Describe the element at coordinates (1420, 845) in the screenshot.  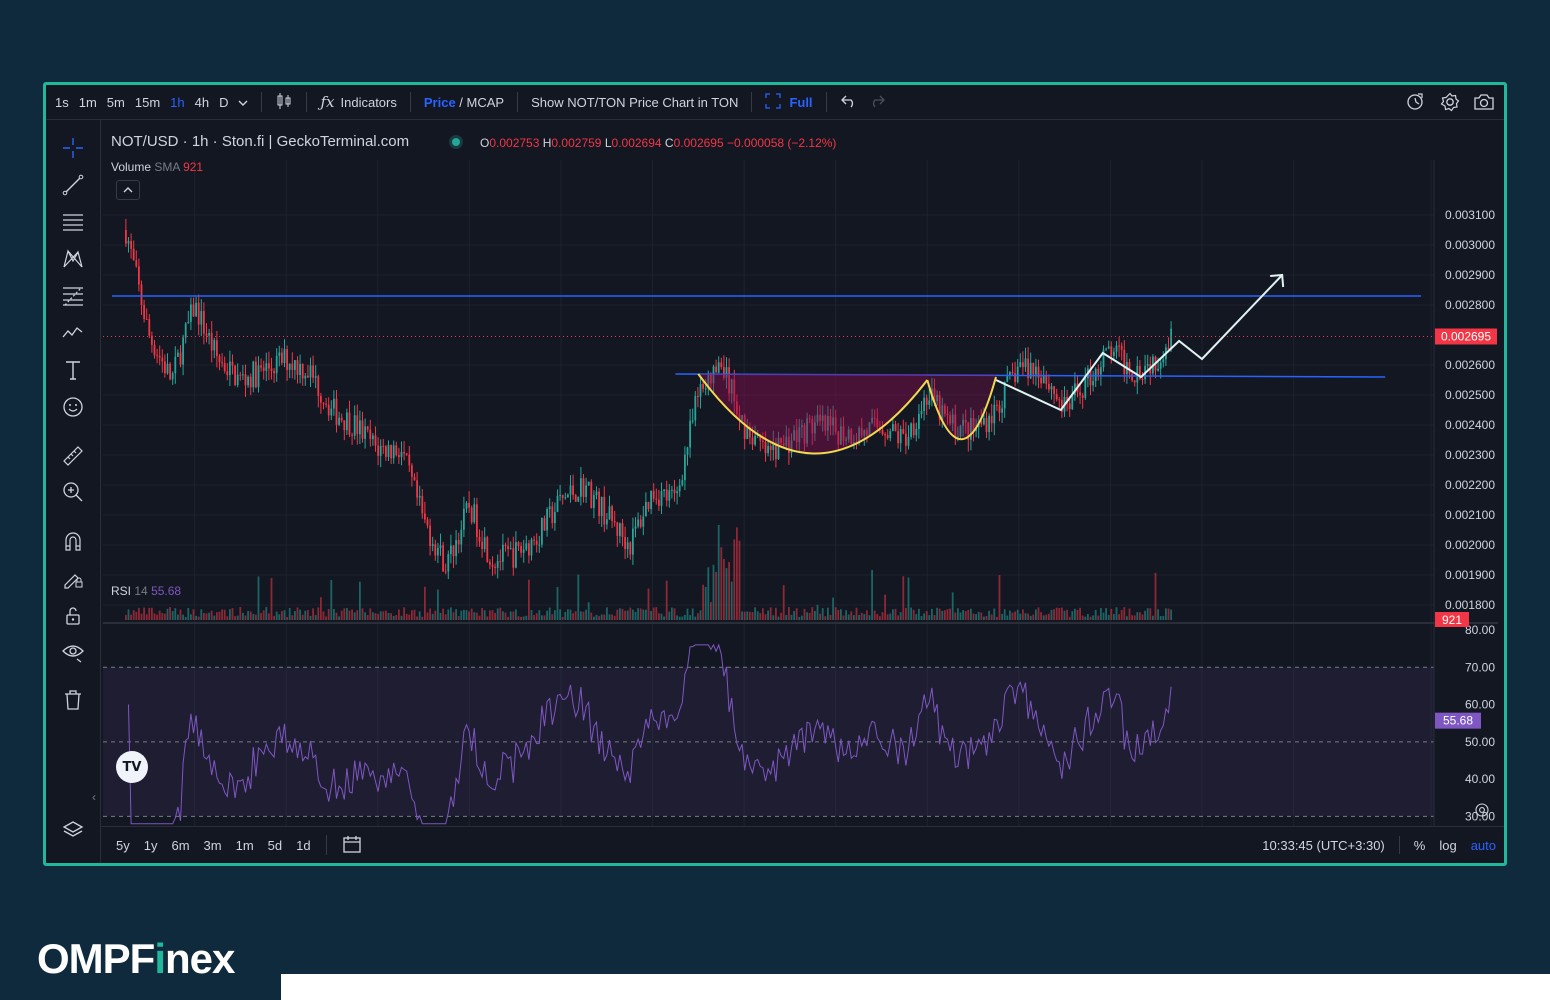
I see `percent-toggle: %` at that location.